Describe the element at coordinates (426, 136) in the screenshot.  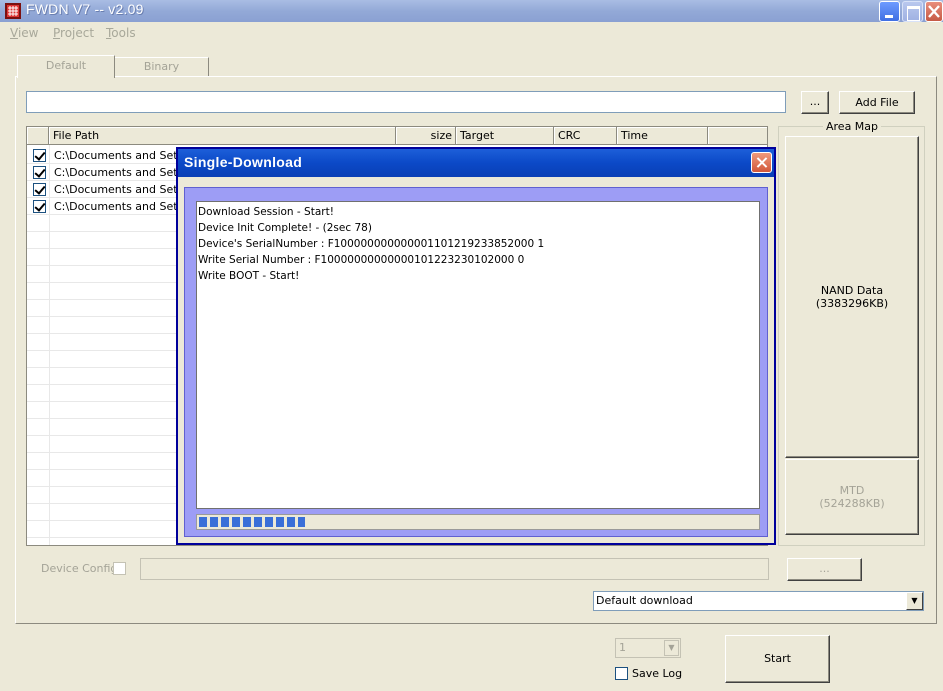
I see `column-header-size: size` at that location.